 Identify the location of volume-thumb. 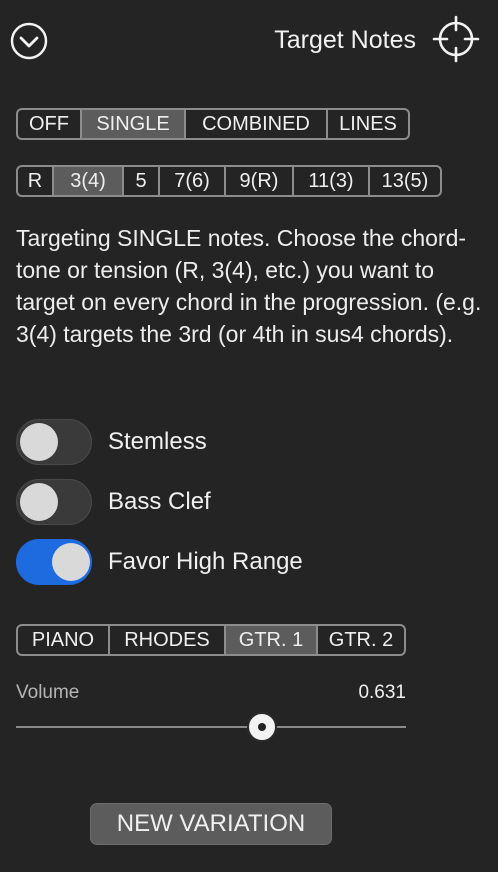
(262, 727).